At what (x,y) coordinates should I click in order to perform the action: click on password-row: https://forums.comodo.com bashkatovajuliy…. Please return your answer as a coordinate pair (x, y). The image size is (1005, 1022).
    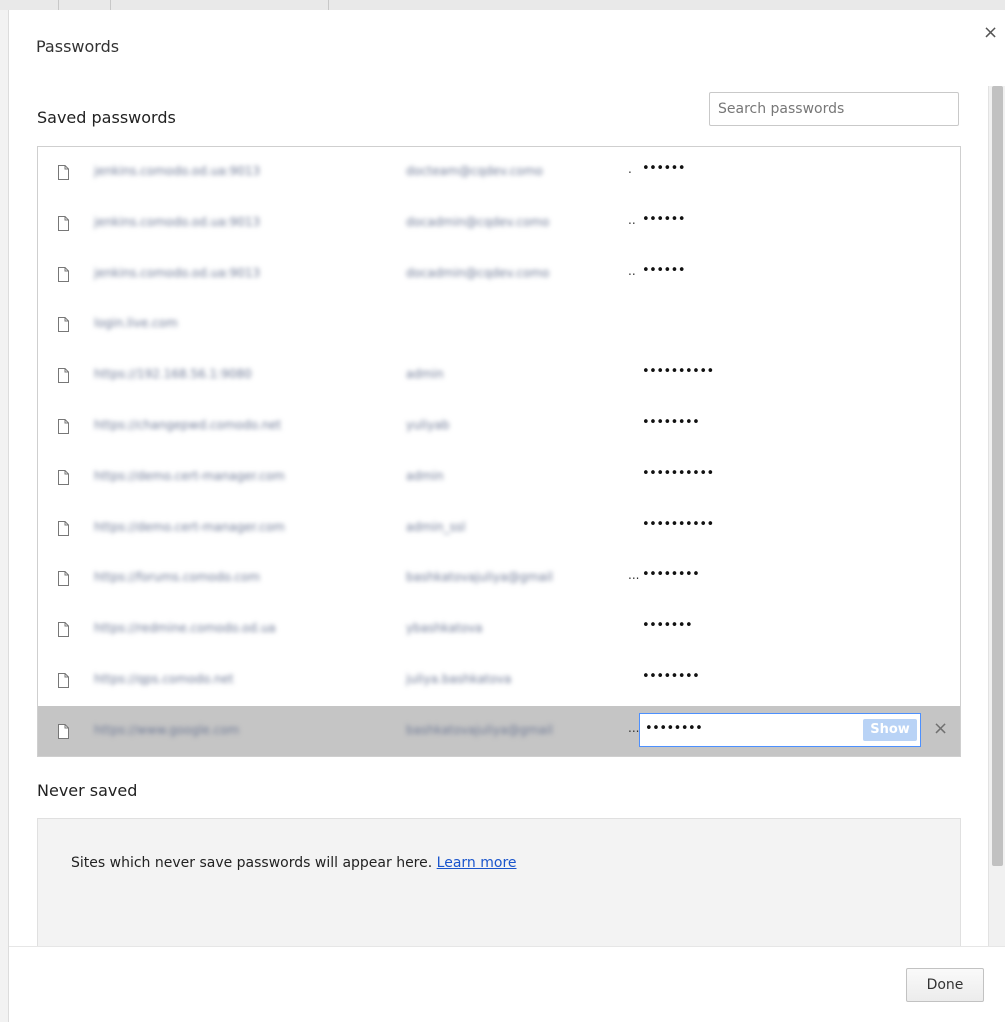
    Looking at the image, I should click on (499, 578).